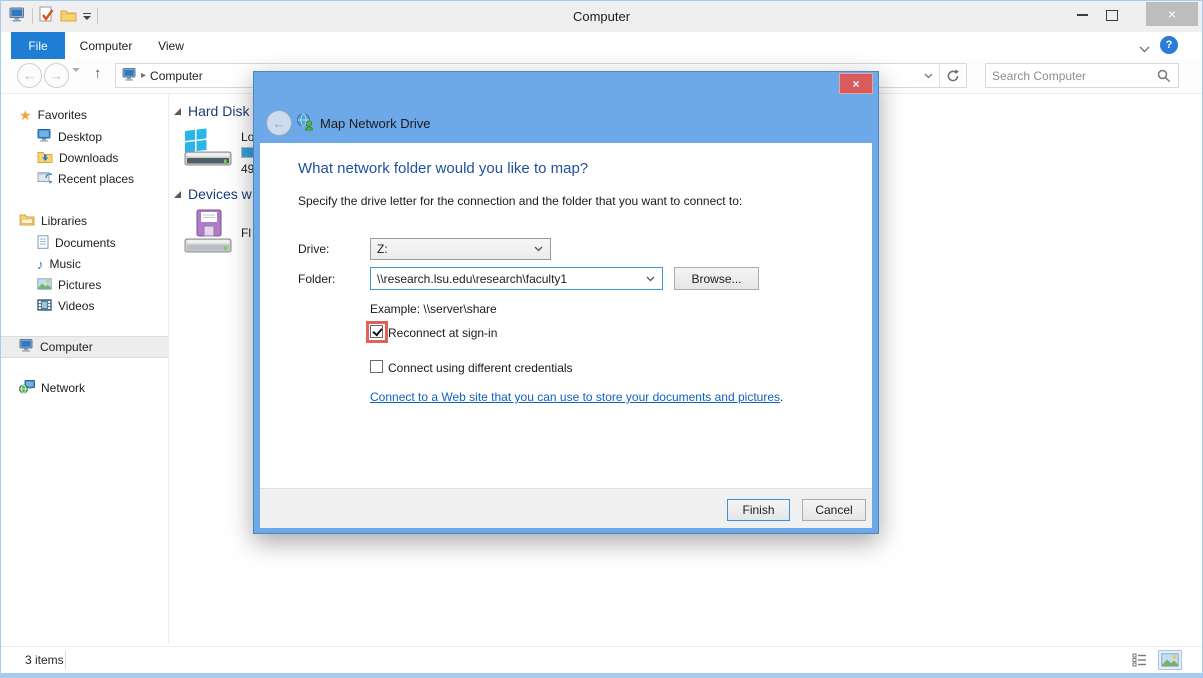 The width and height of the screenshot is (1203, 678). I want to click on search-input, so click(1071, 75).